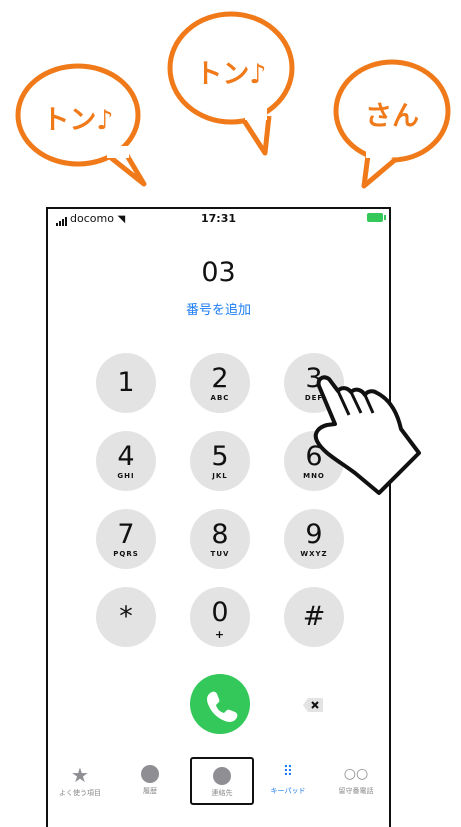  Describe the element at coordinates (218, 272) in the screenshot. I see `dialed-number: 03` at that location.